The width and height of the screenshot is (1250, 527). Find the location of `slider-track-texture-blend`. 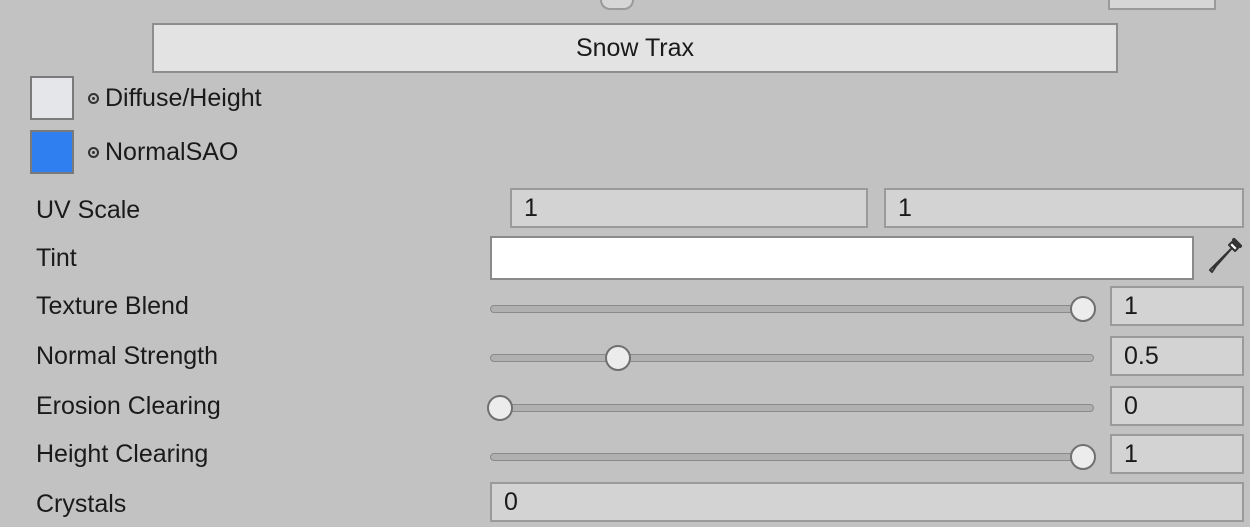

slider-track-texture-blend is located at coordinates (792, 309).